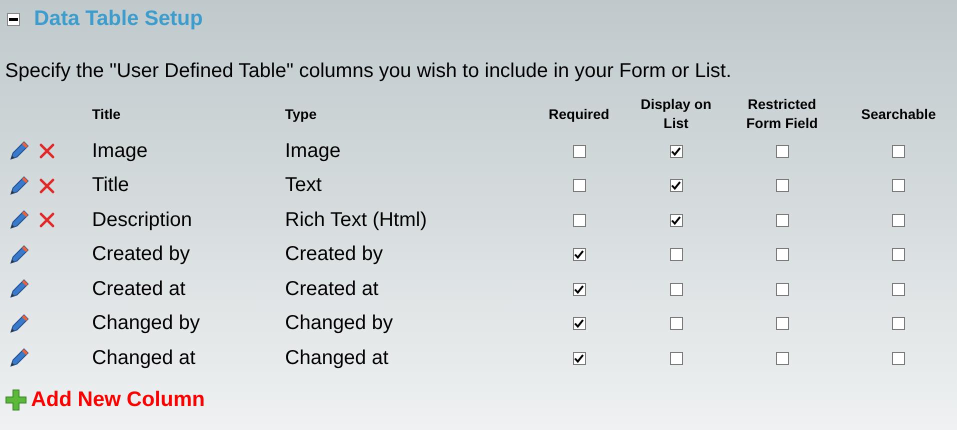 This screenshot has width=957, height=430. Describe the element at coordinates (118, 400) in the screenshot. I see `add-column-link: Add New Column` at that location.